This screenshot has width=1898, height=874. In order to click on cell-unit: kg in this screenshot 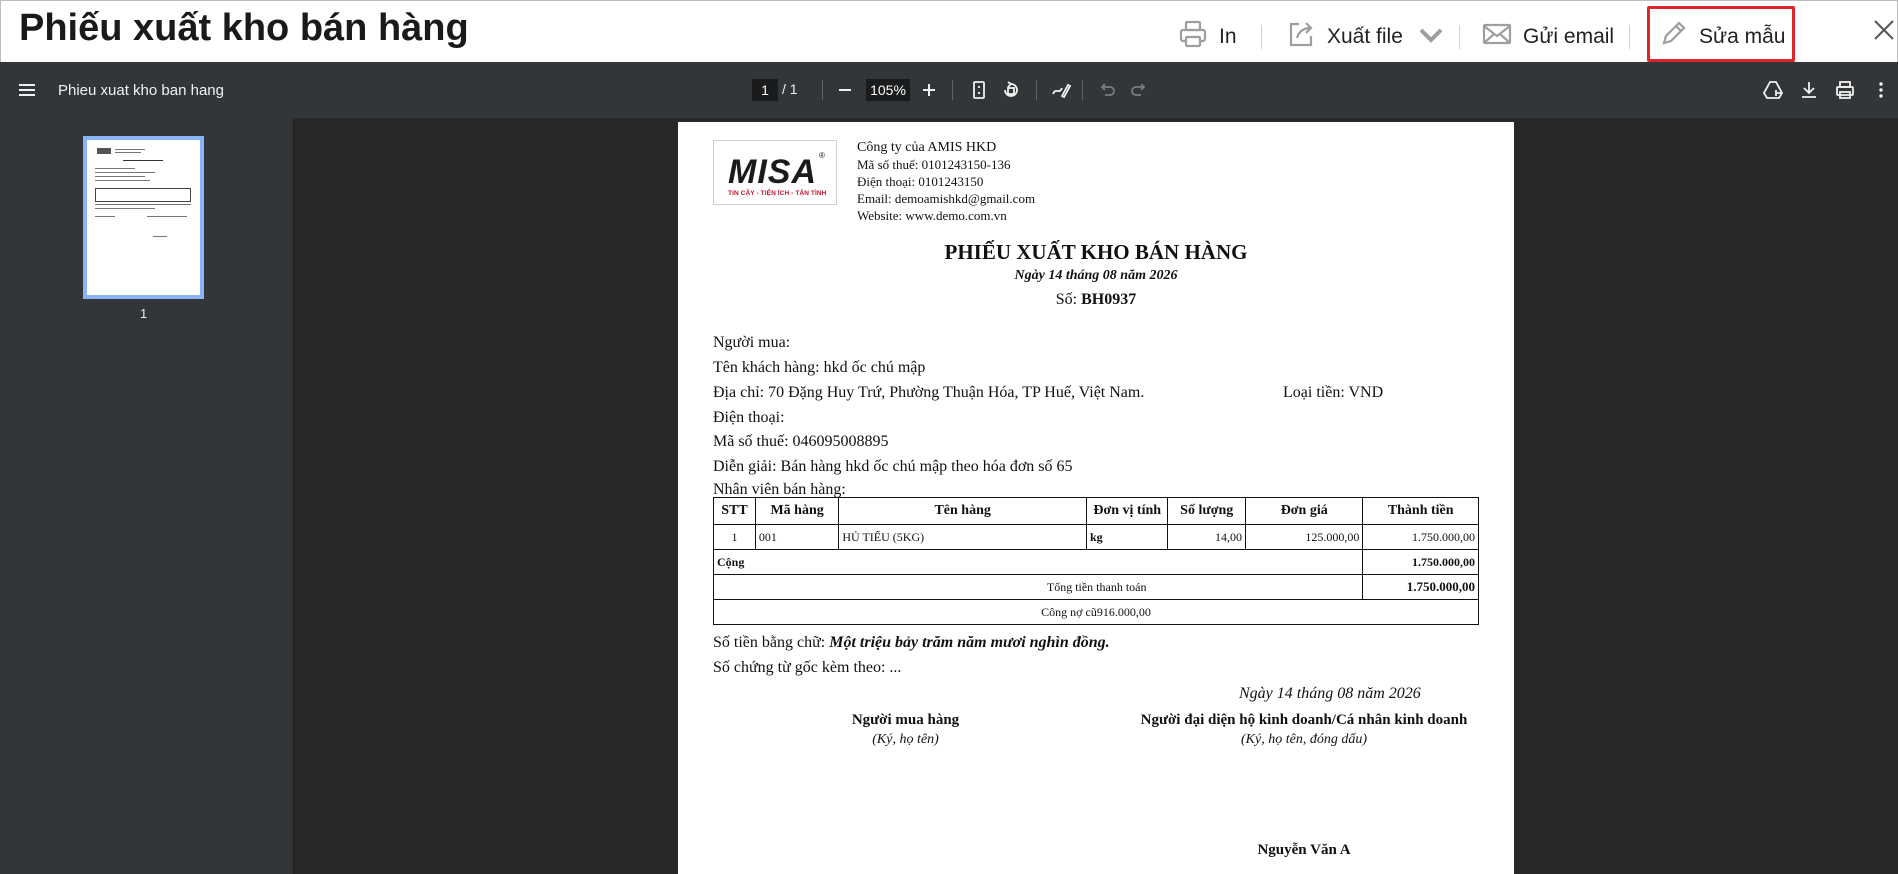, I will do `click(1127, 537)`.